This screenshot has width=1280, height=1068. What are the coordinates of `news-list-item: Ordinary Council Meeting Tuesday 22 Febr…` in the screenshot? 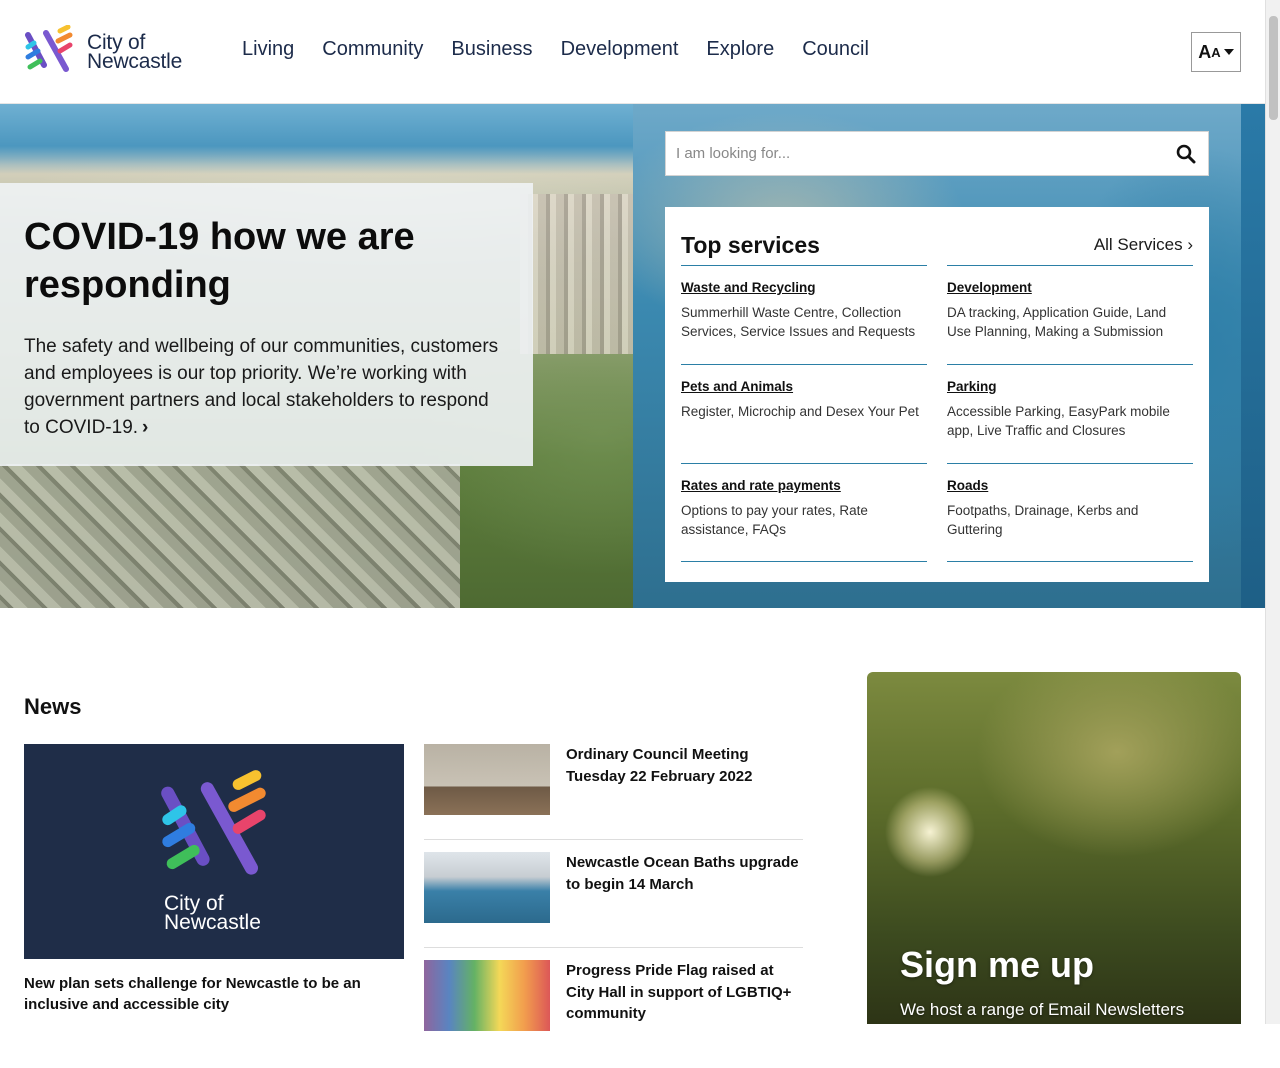 It's located at (613, 792).